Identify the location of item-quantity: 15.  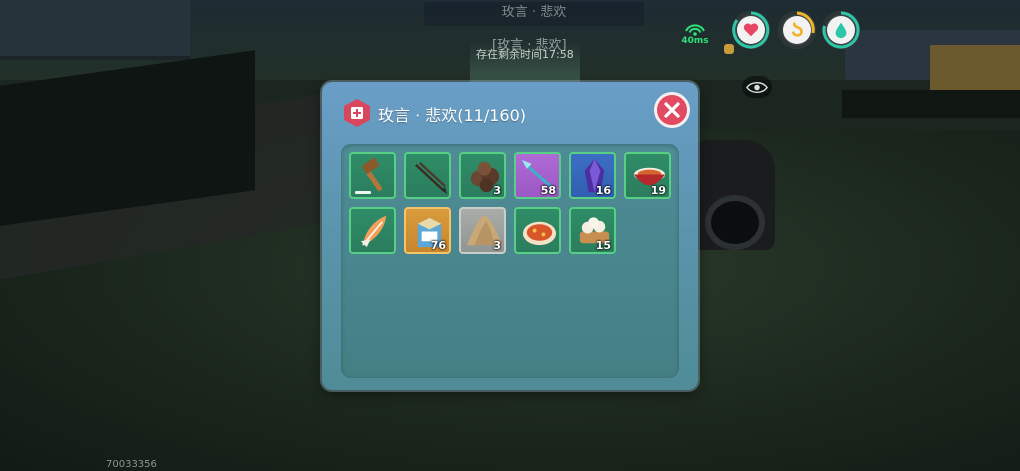
(603, 245).